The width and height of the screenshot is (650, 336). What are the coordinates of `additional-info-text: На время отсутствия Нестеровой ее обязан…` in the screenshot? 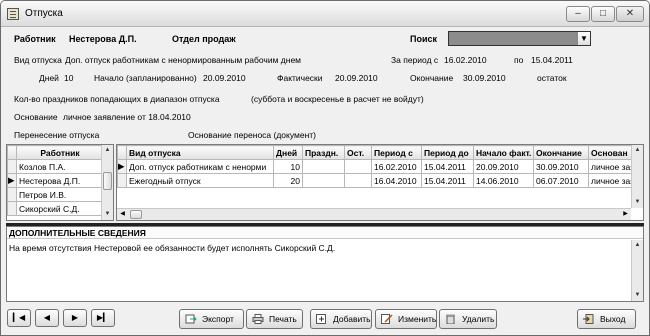 It's located at (172, 248).